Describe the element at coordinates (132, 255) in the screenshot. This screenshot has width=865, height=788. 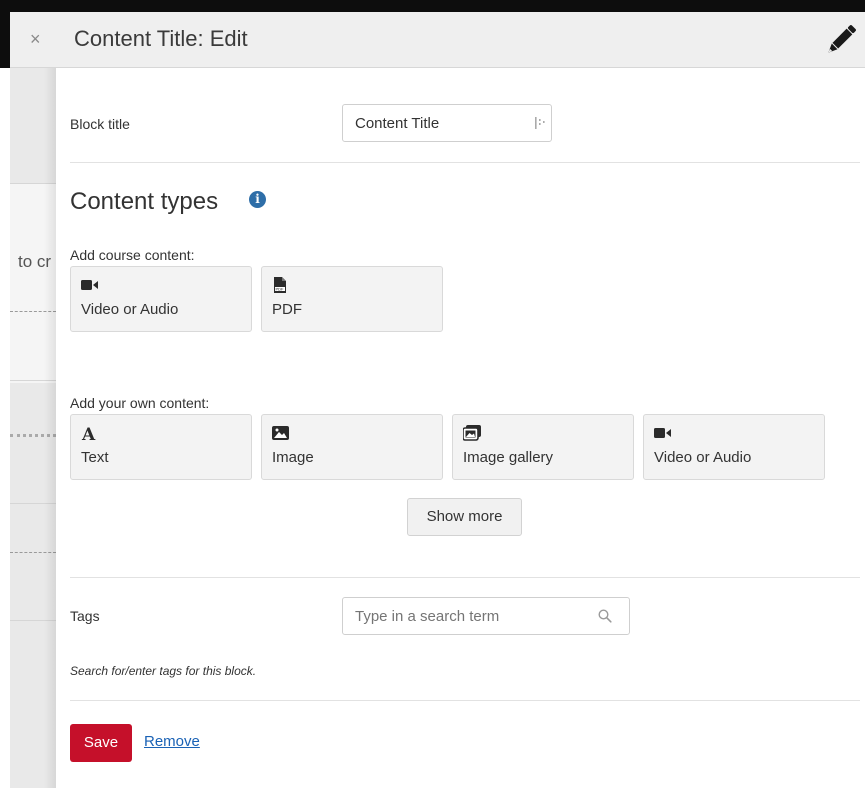
I see `course-content-label: Add course content:` at that location.